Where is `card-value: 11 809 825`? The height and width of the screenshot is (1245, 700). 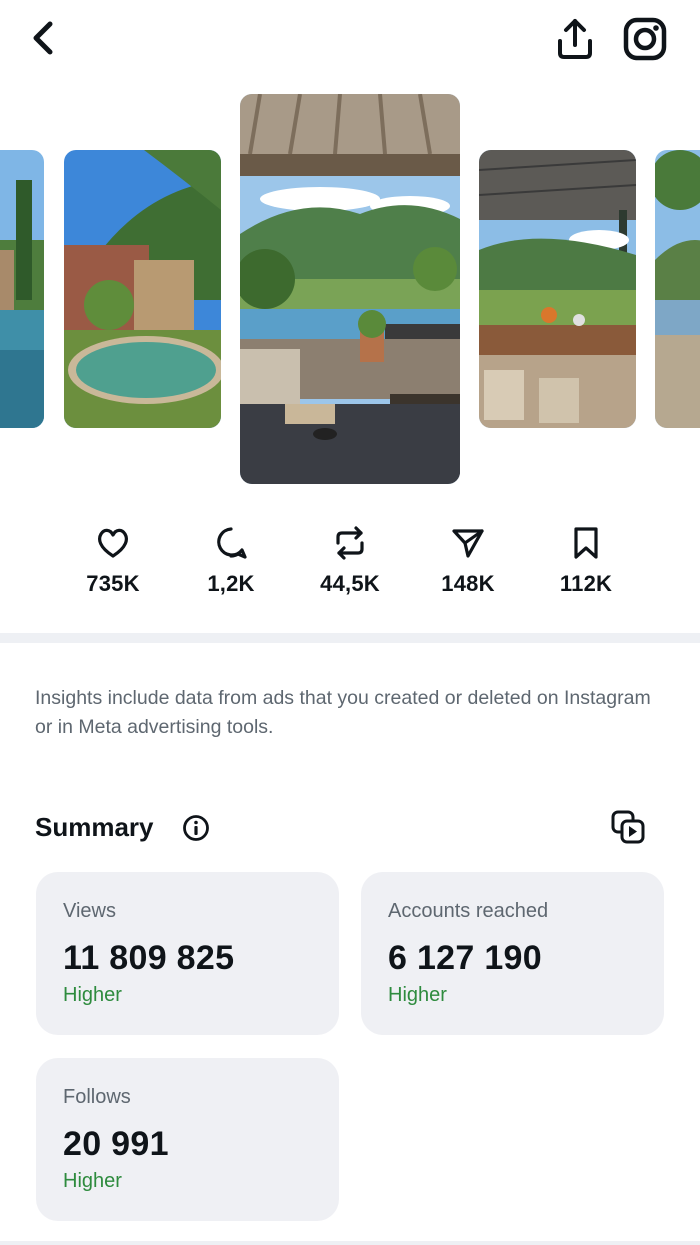
card-value: 11 809 825 is located at coordinates (149, 958).